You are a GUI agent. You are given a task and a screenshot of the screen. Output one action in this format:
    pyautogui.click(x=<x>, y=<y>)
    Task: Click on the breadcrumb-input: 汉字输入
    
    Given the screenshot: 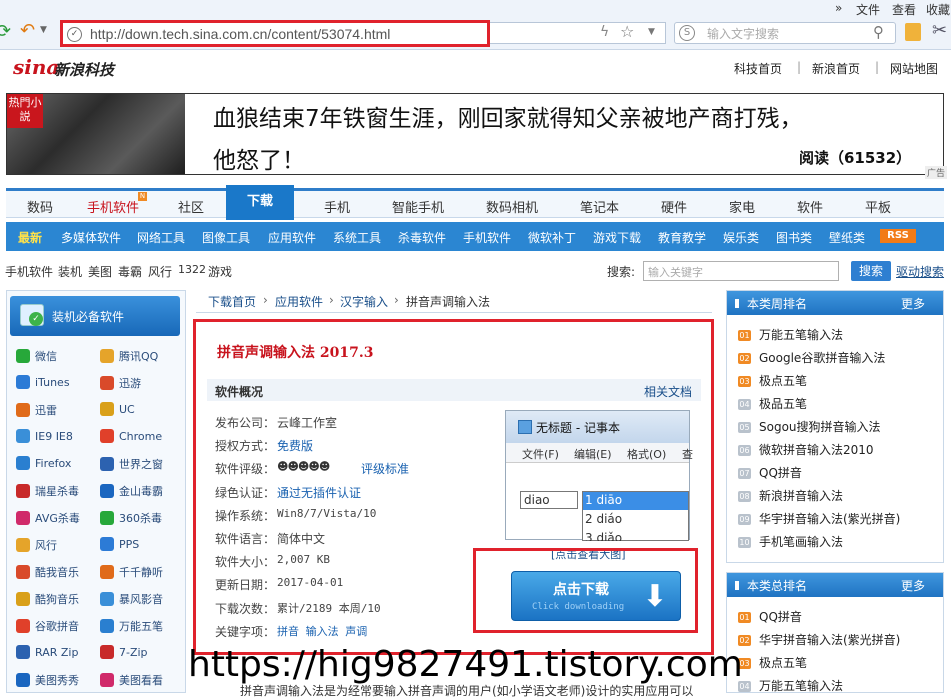 What is the action you would take?
    pyautogui.click(x=364, y=301)
    